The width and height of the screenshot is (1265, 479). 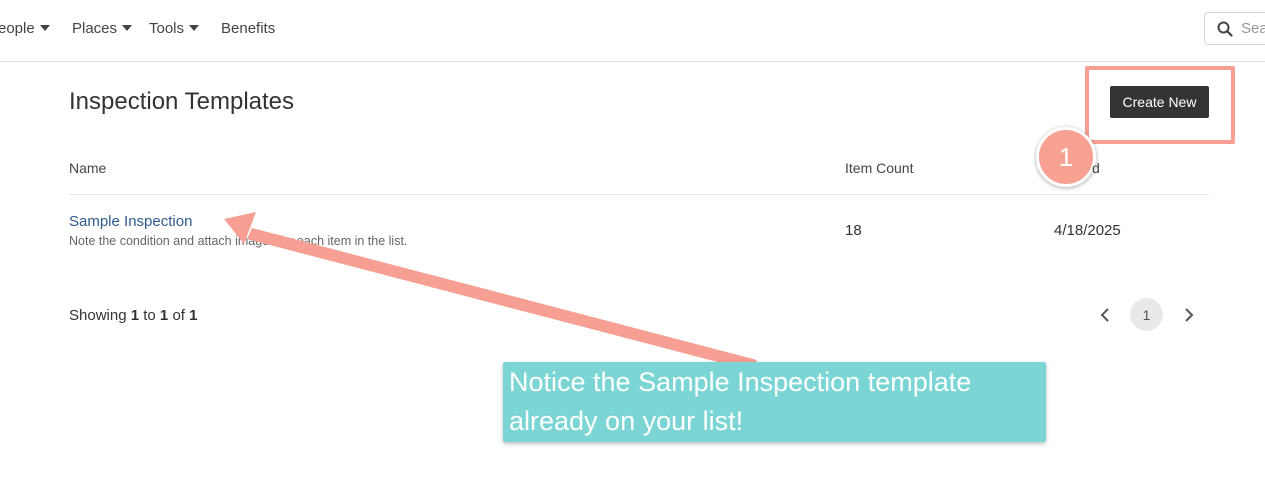 I want to click on search-icon, so click(x=1225, y=29).